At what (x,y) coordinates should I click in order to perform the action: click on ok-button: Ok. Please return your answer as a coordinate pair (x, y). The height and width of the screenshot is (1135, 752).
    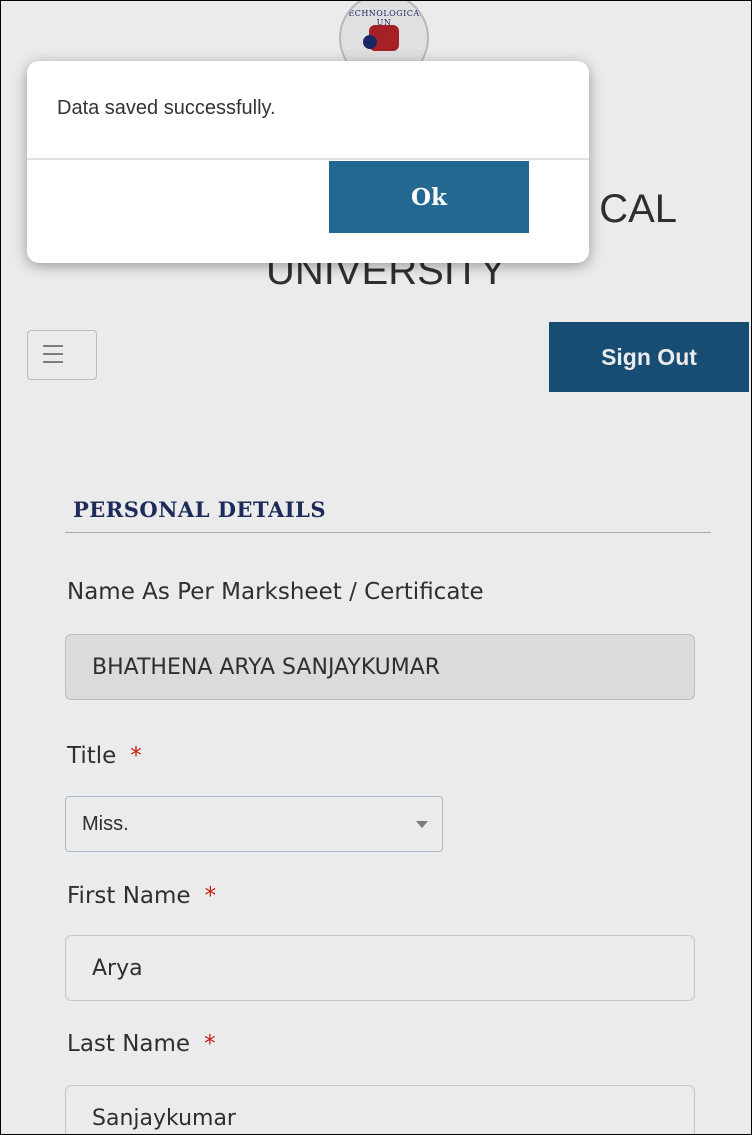
    Looking at the image, I should click on (429, 197).